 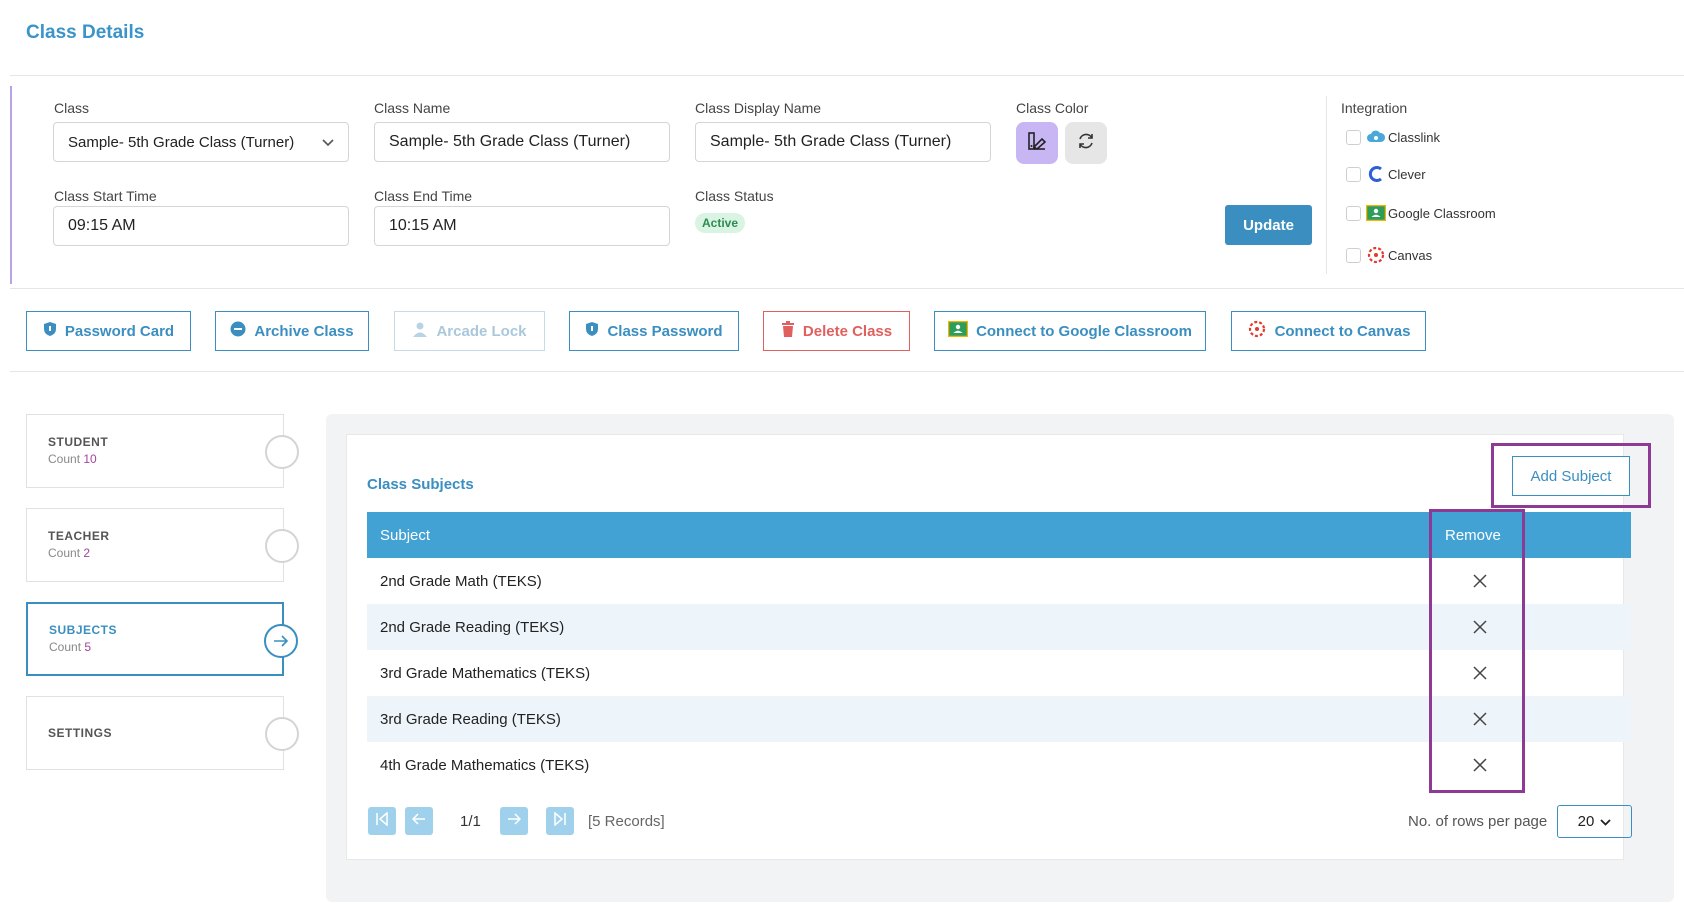 What do you see at coordinates (843, 142) in the screenshot?
I see `display-name-input: Sample- 5th Grade Class (Turner)` at bounding box center [843, 142].